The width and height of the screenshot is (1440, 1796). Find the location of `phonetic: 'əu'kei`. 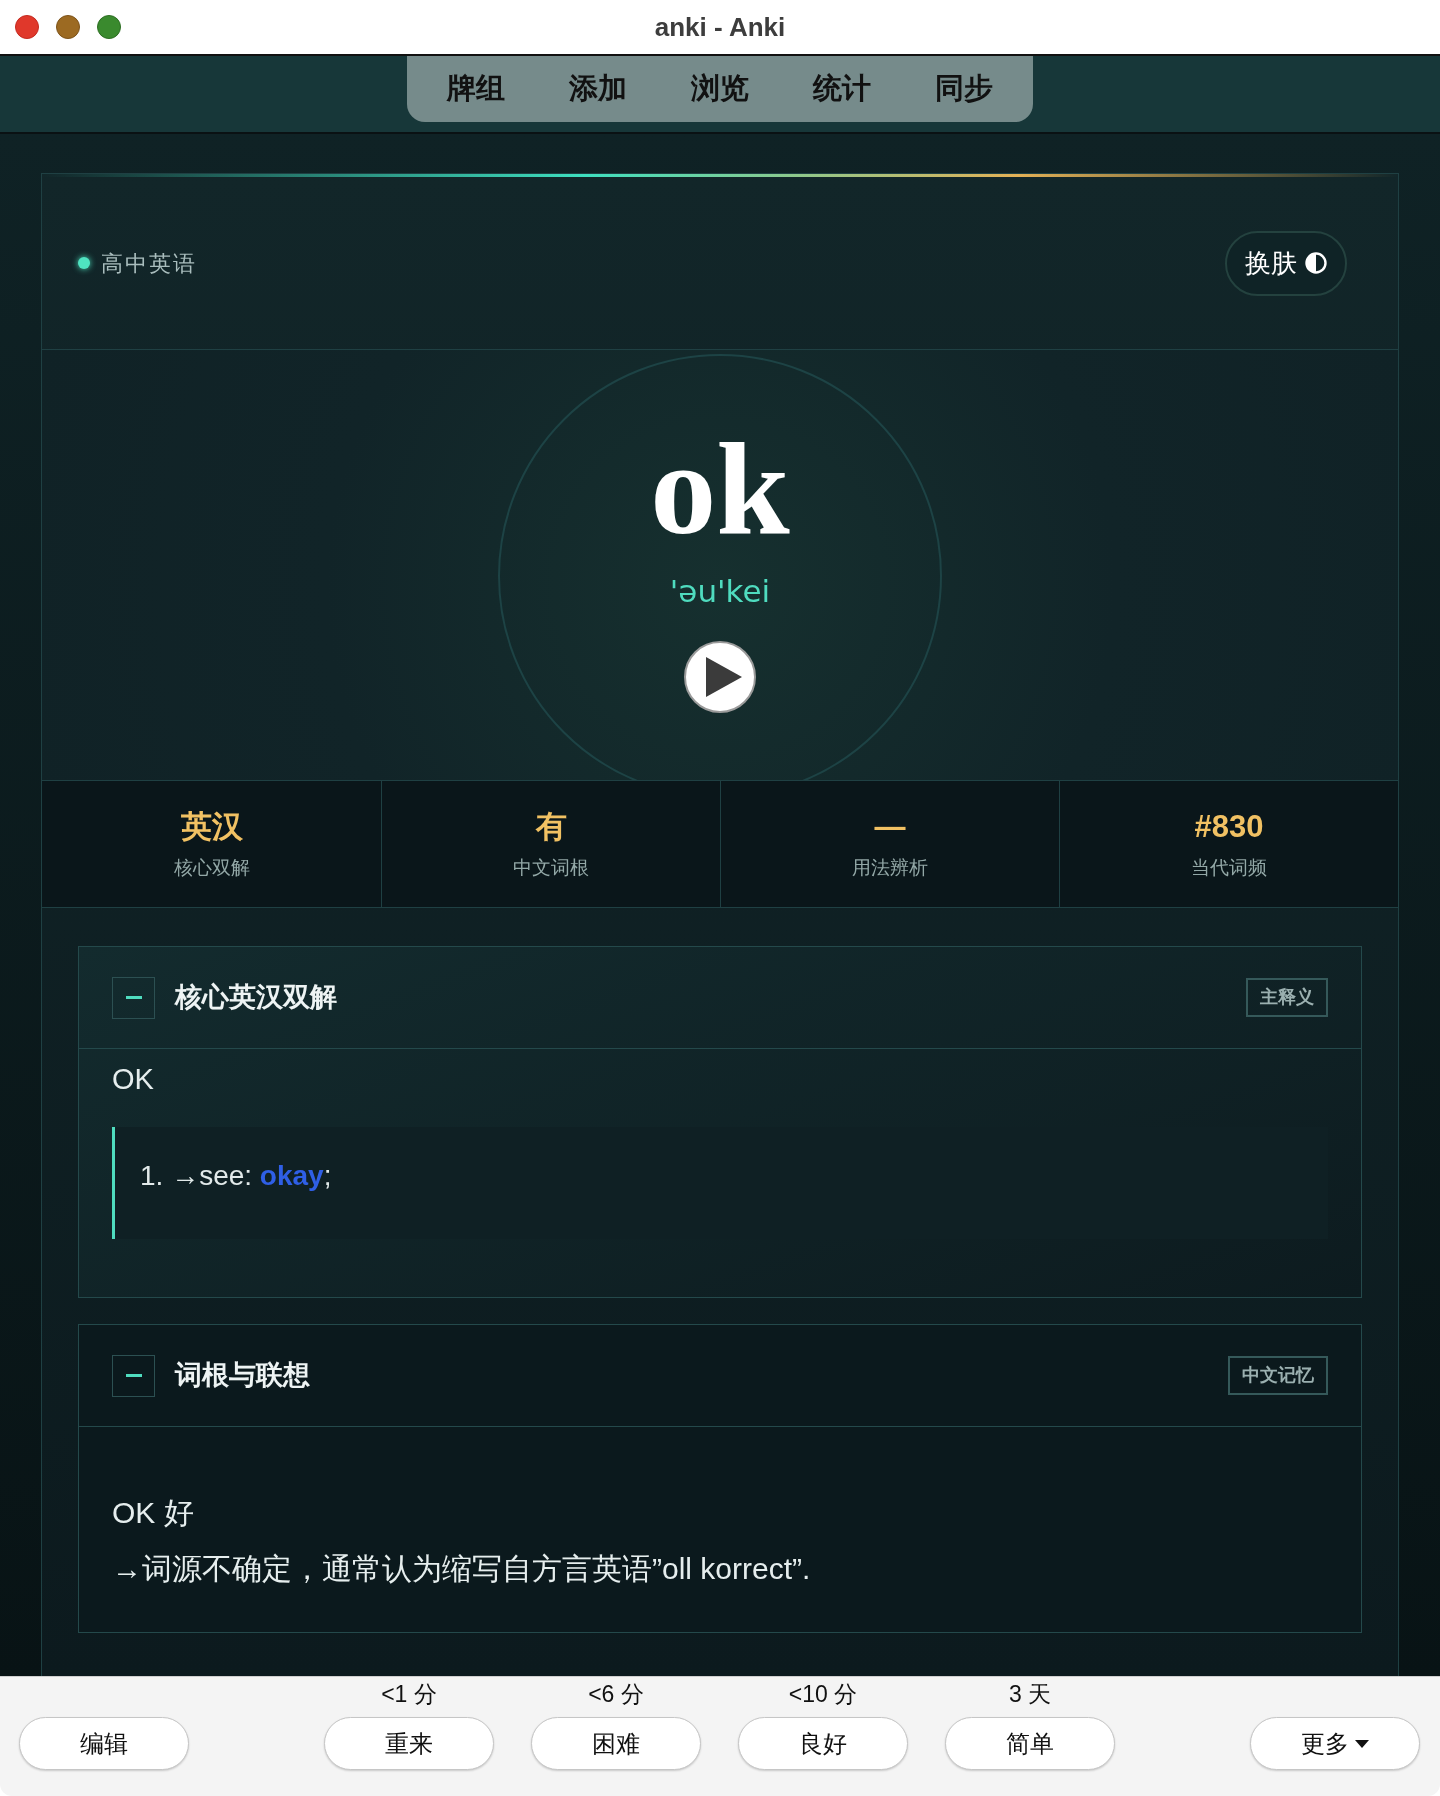

phonetic: 'əu'kei is located at coordinates (720, 591).